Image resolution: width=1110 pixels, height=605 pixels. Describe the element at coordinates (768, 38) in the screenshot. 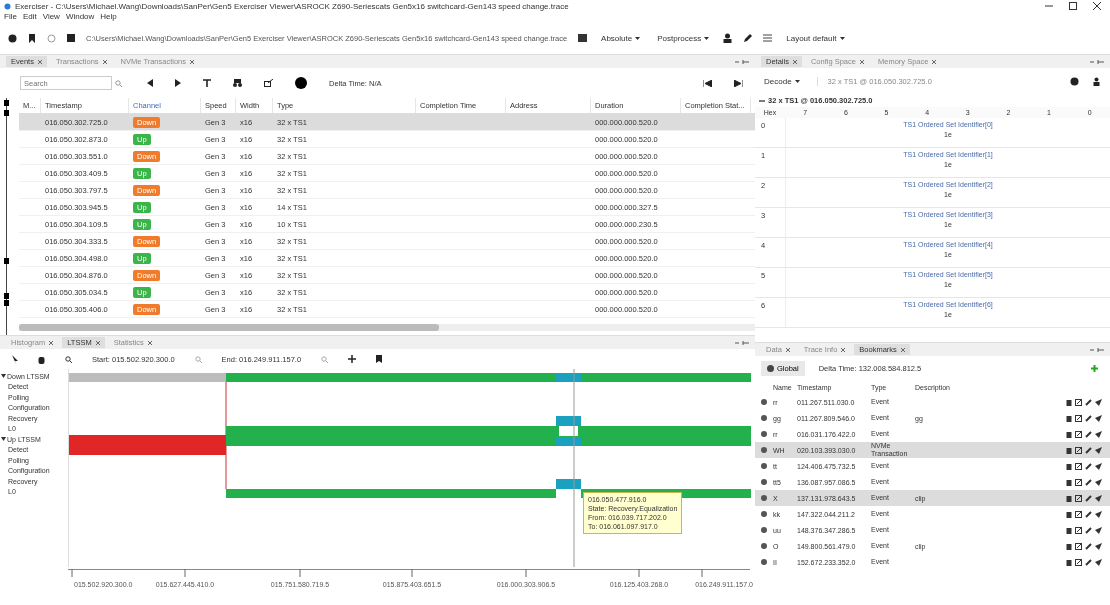

I see `list-icon` at that location.